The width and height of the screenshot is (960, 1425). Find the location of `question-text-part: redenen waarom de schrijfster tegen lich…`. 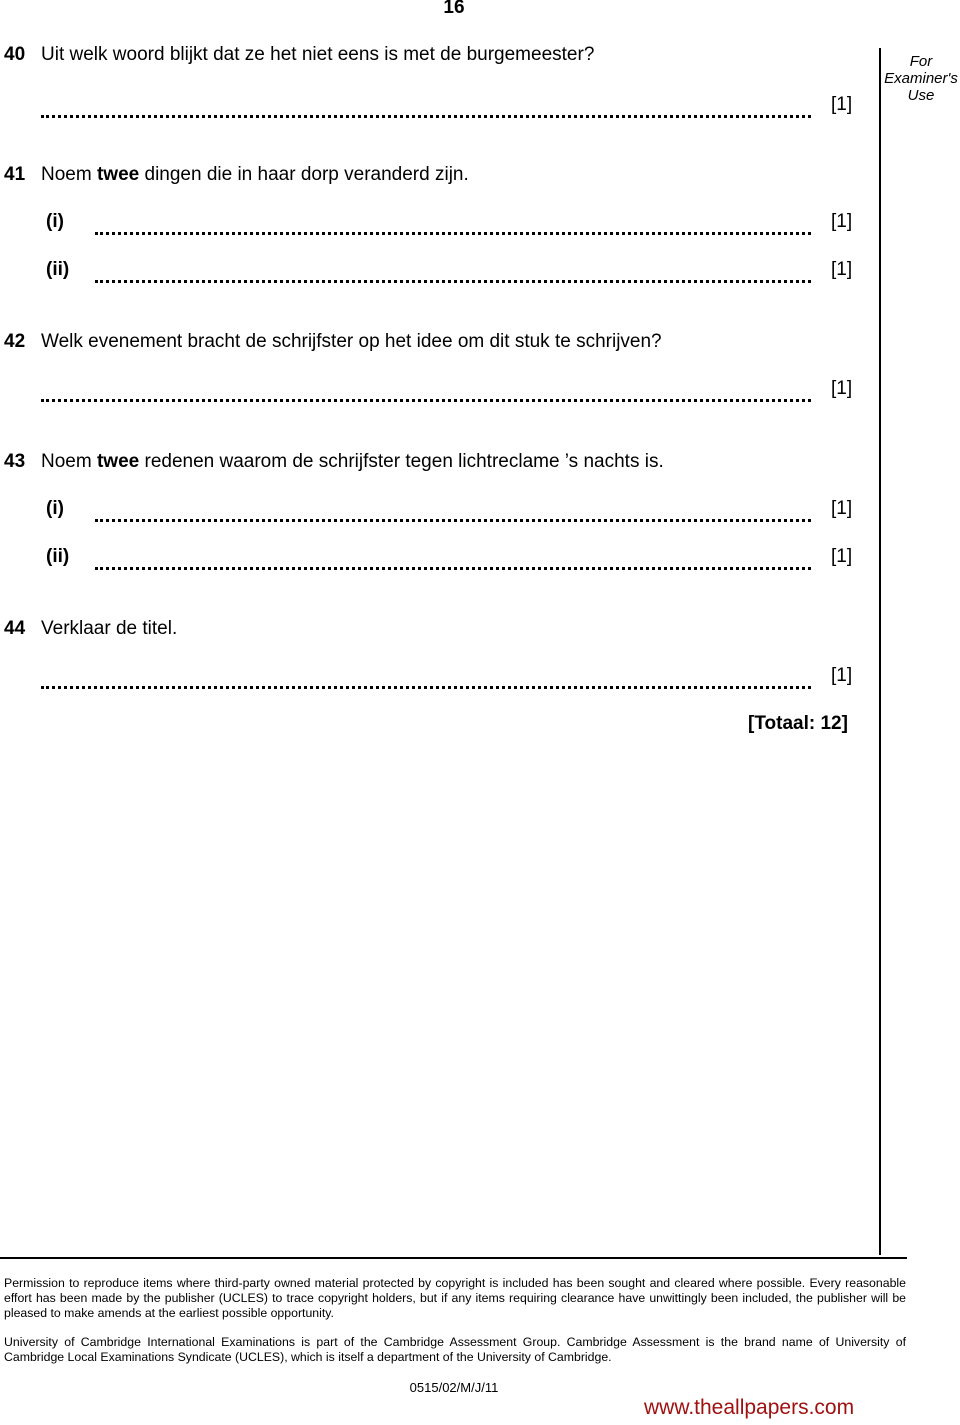

question-text-part: redenen waarom de schrijfster tegen lich… is located at coordinates (401, 461).